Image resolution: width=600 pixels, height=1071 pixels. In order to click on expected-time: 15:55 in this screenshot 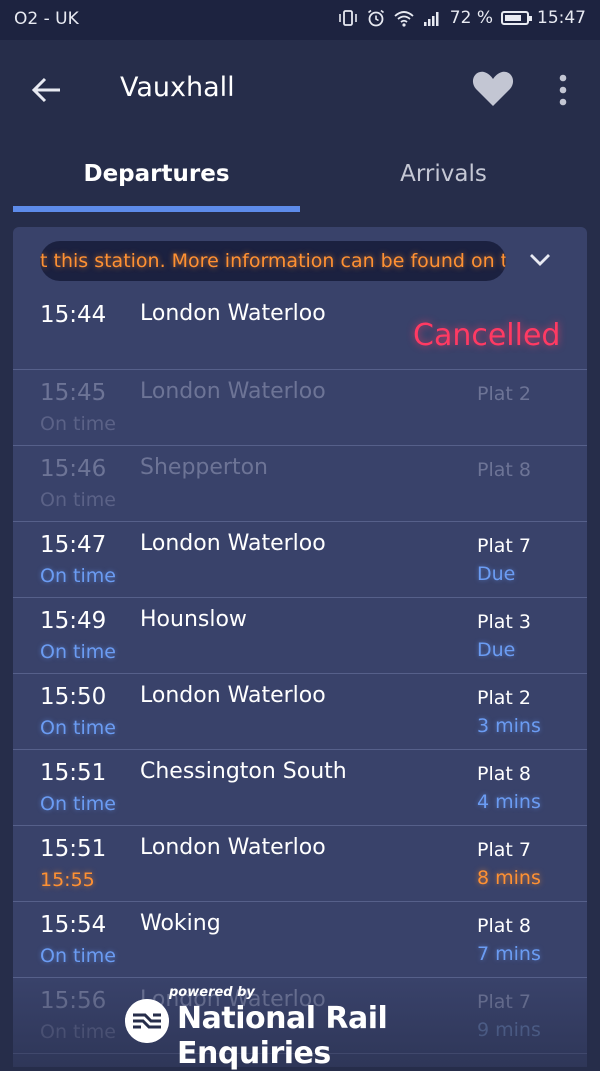, I will do `click(67, 880)`.